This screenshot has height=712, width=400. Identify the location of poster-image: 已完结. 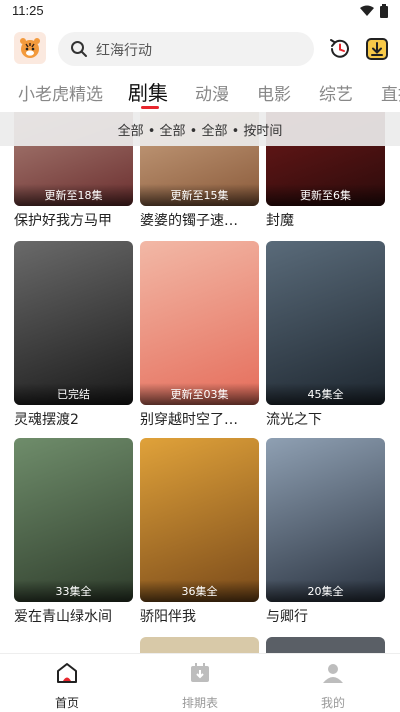
(73, 323).